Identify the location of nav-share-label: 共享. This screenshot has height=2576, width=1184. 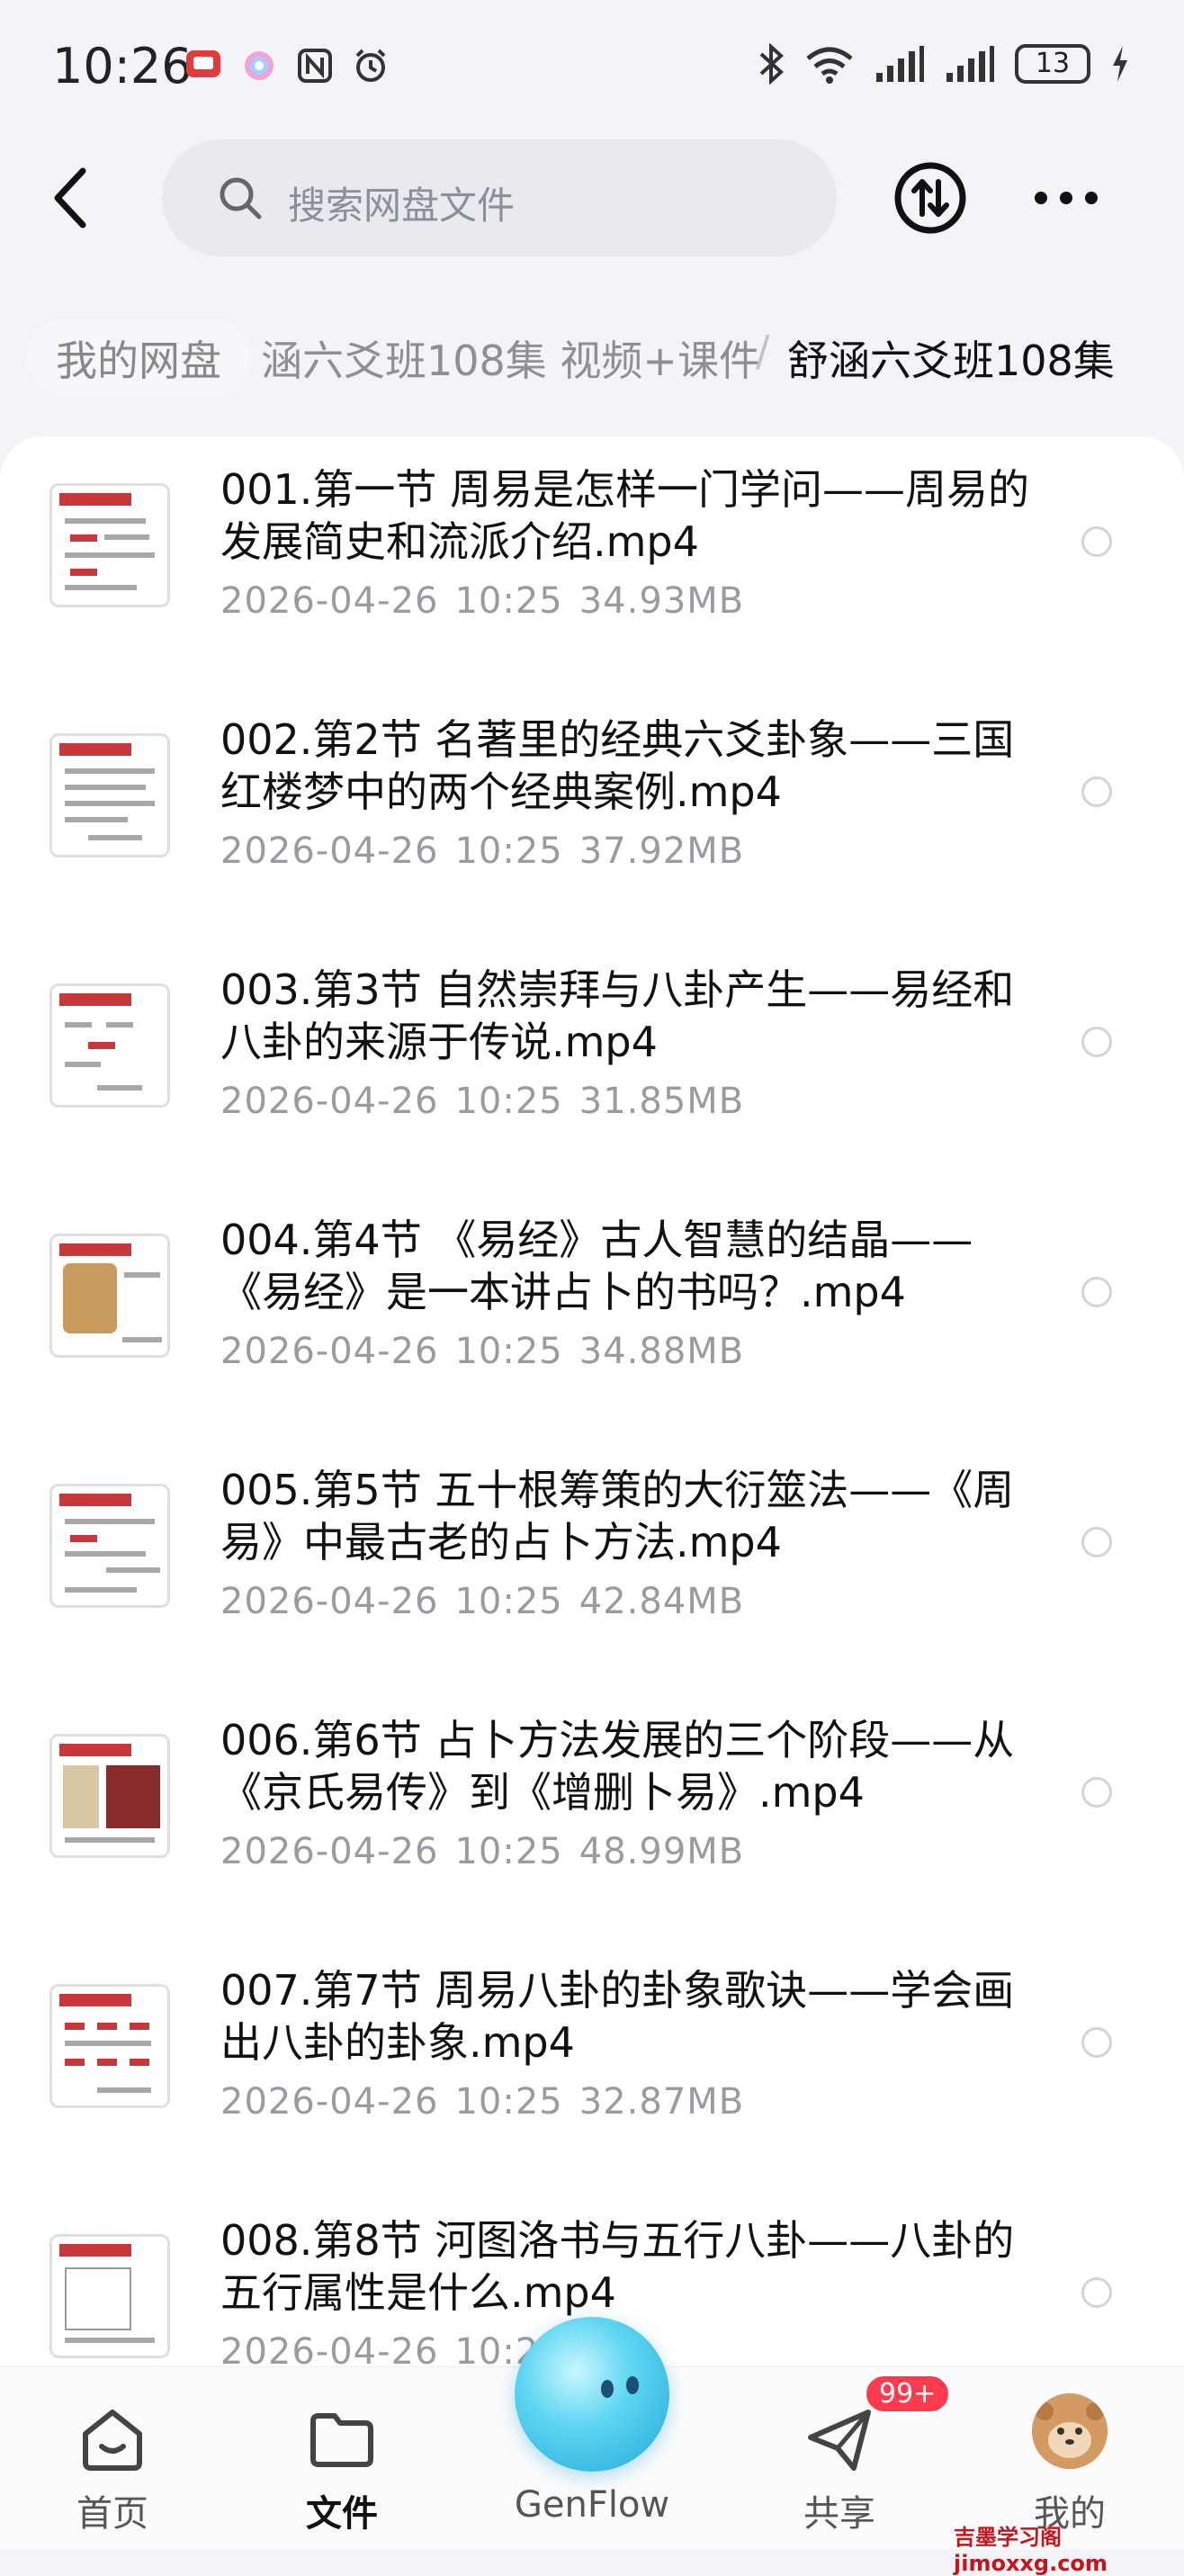
(839, 2514).